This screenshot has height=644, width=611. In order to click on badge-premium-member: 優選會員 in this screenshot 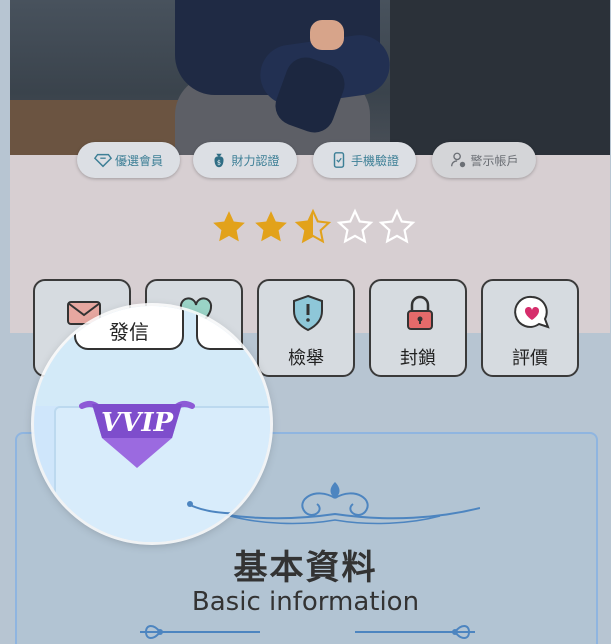, I will do `click(128, 160)`.